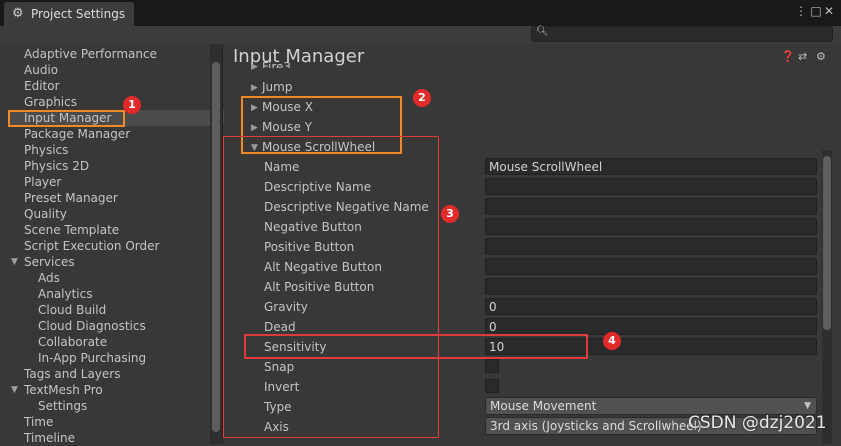 This screenshot has width=841, height=446. I want to click on sidebar-item-label: Ads, so click(49, 278).